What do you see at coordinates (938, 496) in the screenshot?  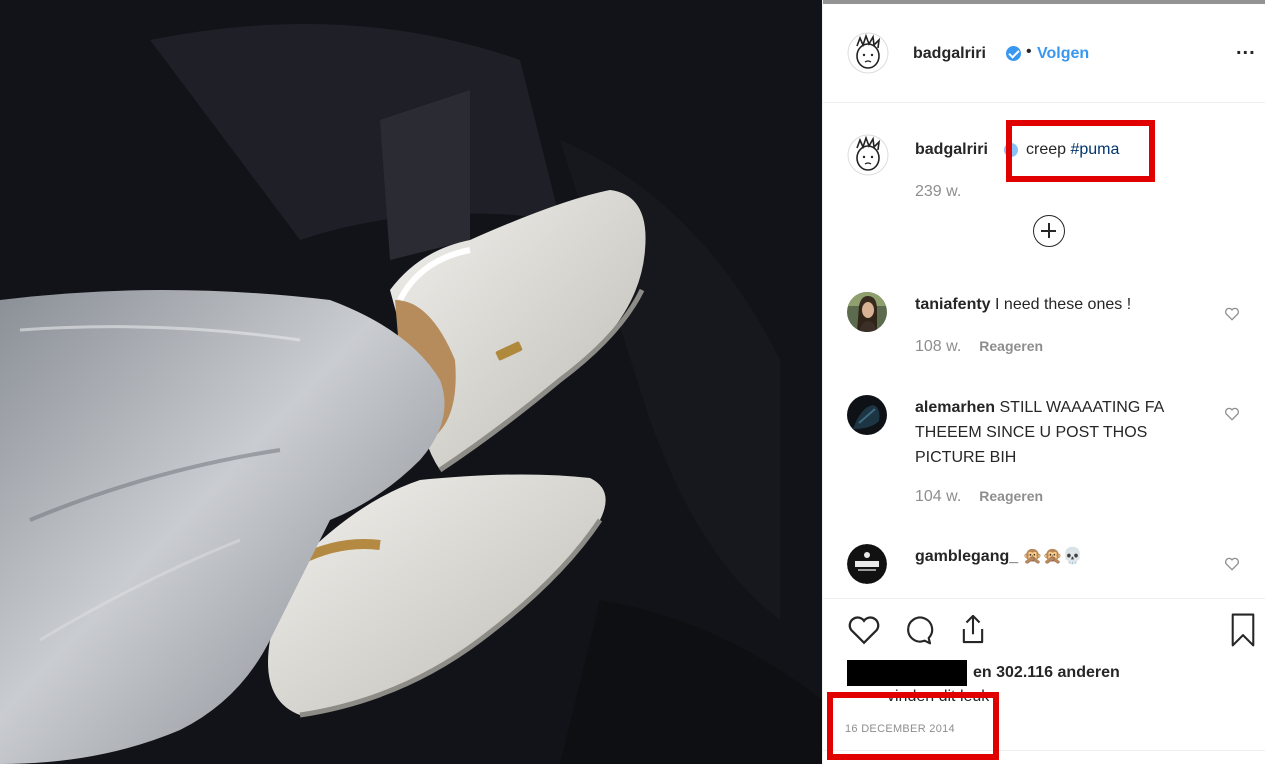 I see `comment-time: 104 w.` at bounding box center [938, 496].